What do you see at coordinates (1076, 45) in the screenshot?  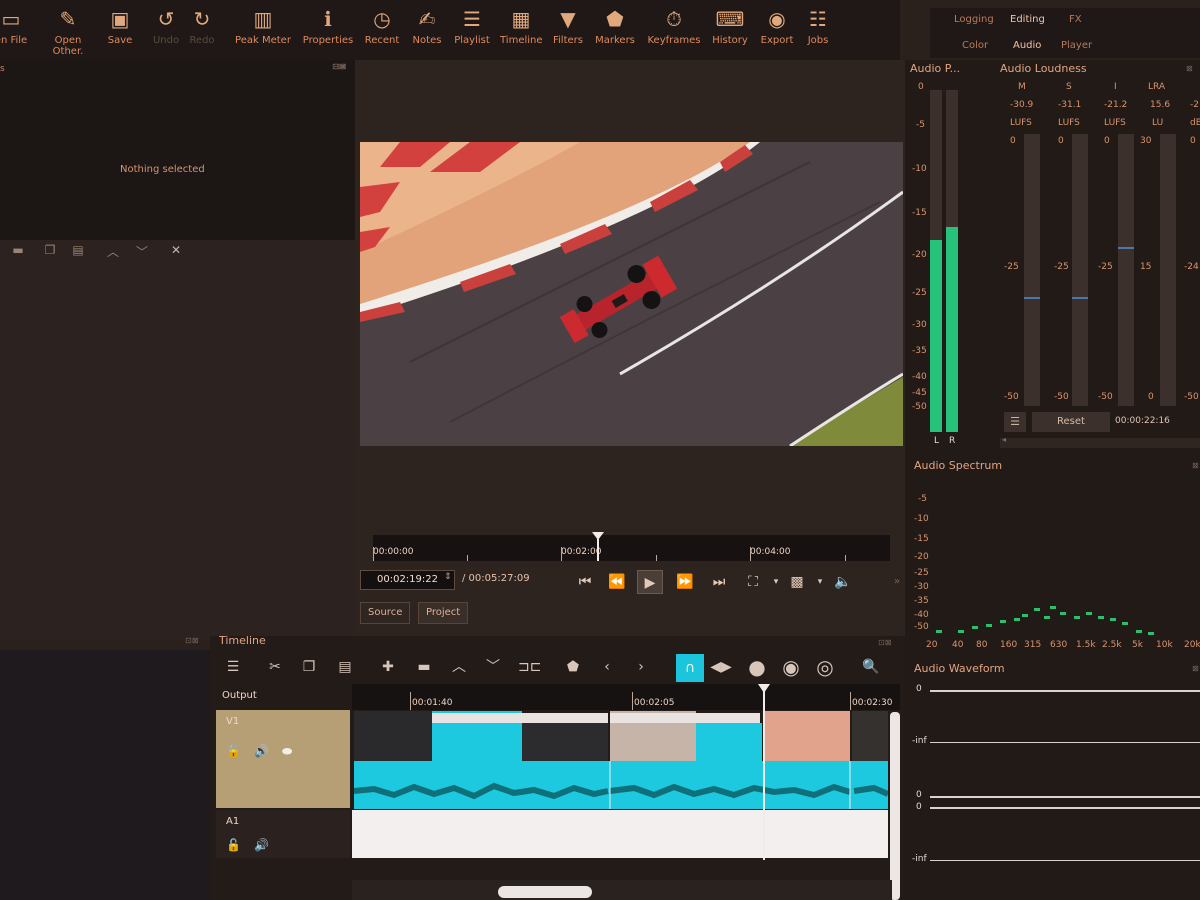 I see `layout-player: Player` at bounding box center [1076, 45].